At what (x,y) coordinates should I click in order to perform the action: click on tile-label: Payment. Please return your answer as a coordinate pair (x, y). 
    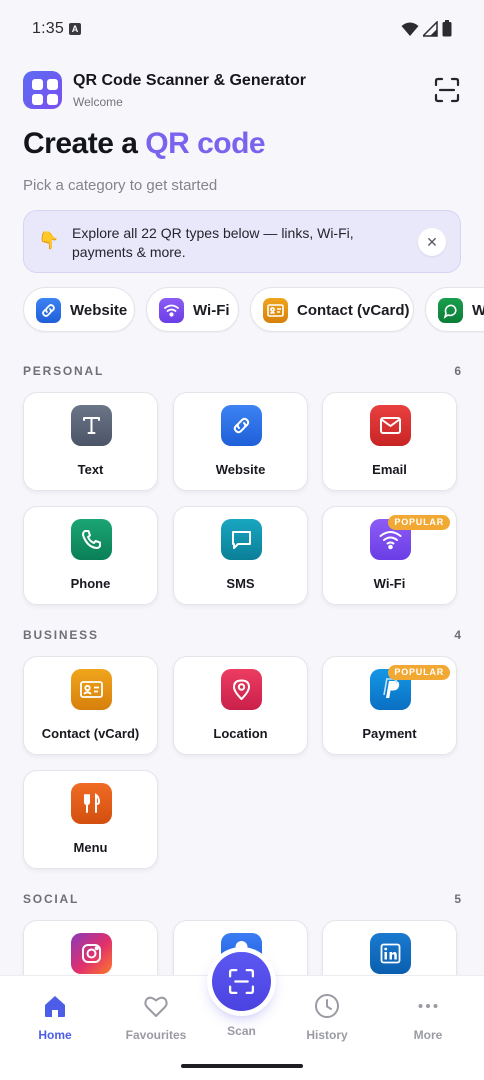
    Looking at the image, I should click on (389, 733).